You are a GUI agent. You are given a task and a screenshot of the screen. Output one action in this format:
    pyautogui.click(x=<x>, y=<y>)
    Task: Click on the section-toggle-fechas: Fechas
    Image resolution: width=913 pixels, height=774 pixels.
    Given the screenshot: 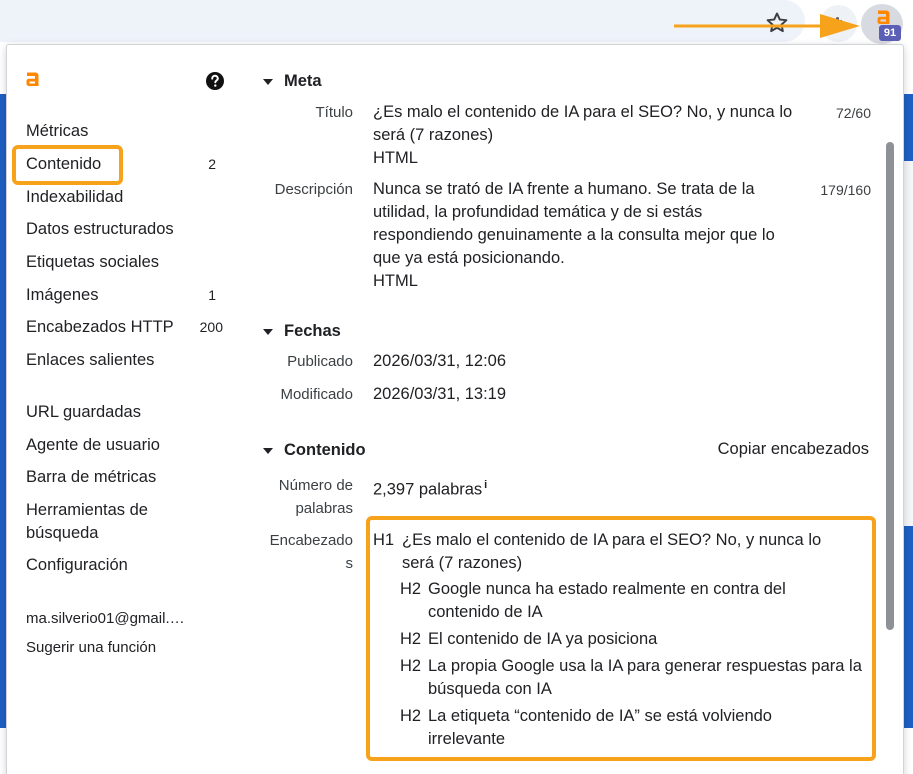 What is the action you would take?
    pyautogui.click(x=302, y=331)
    